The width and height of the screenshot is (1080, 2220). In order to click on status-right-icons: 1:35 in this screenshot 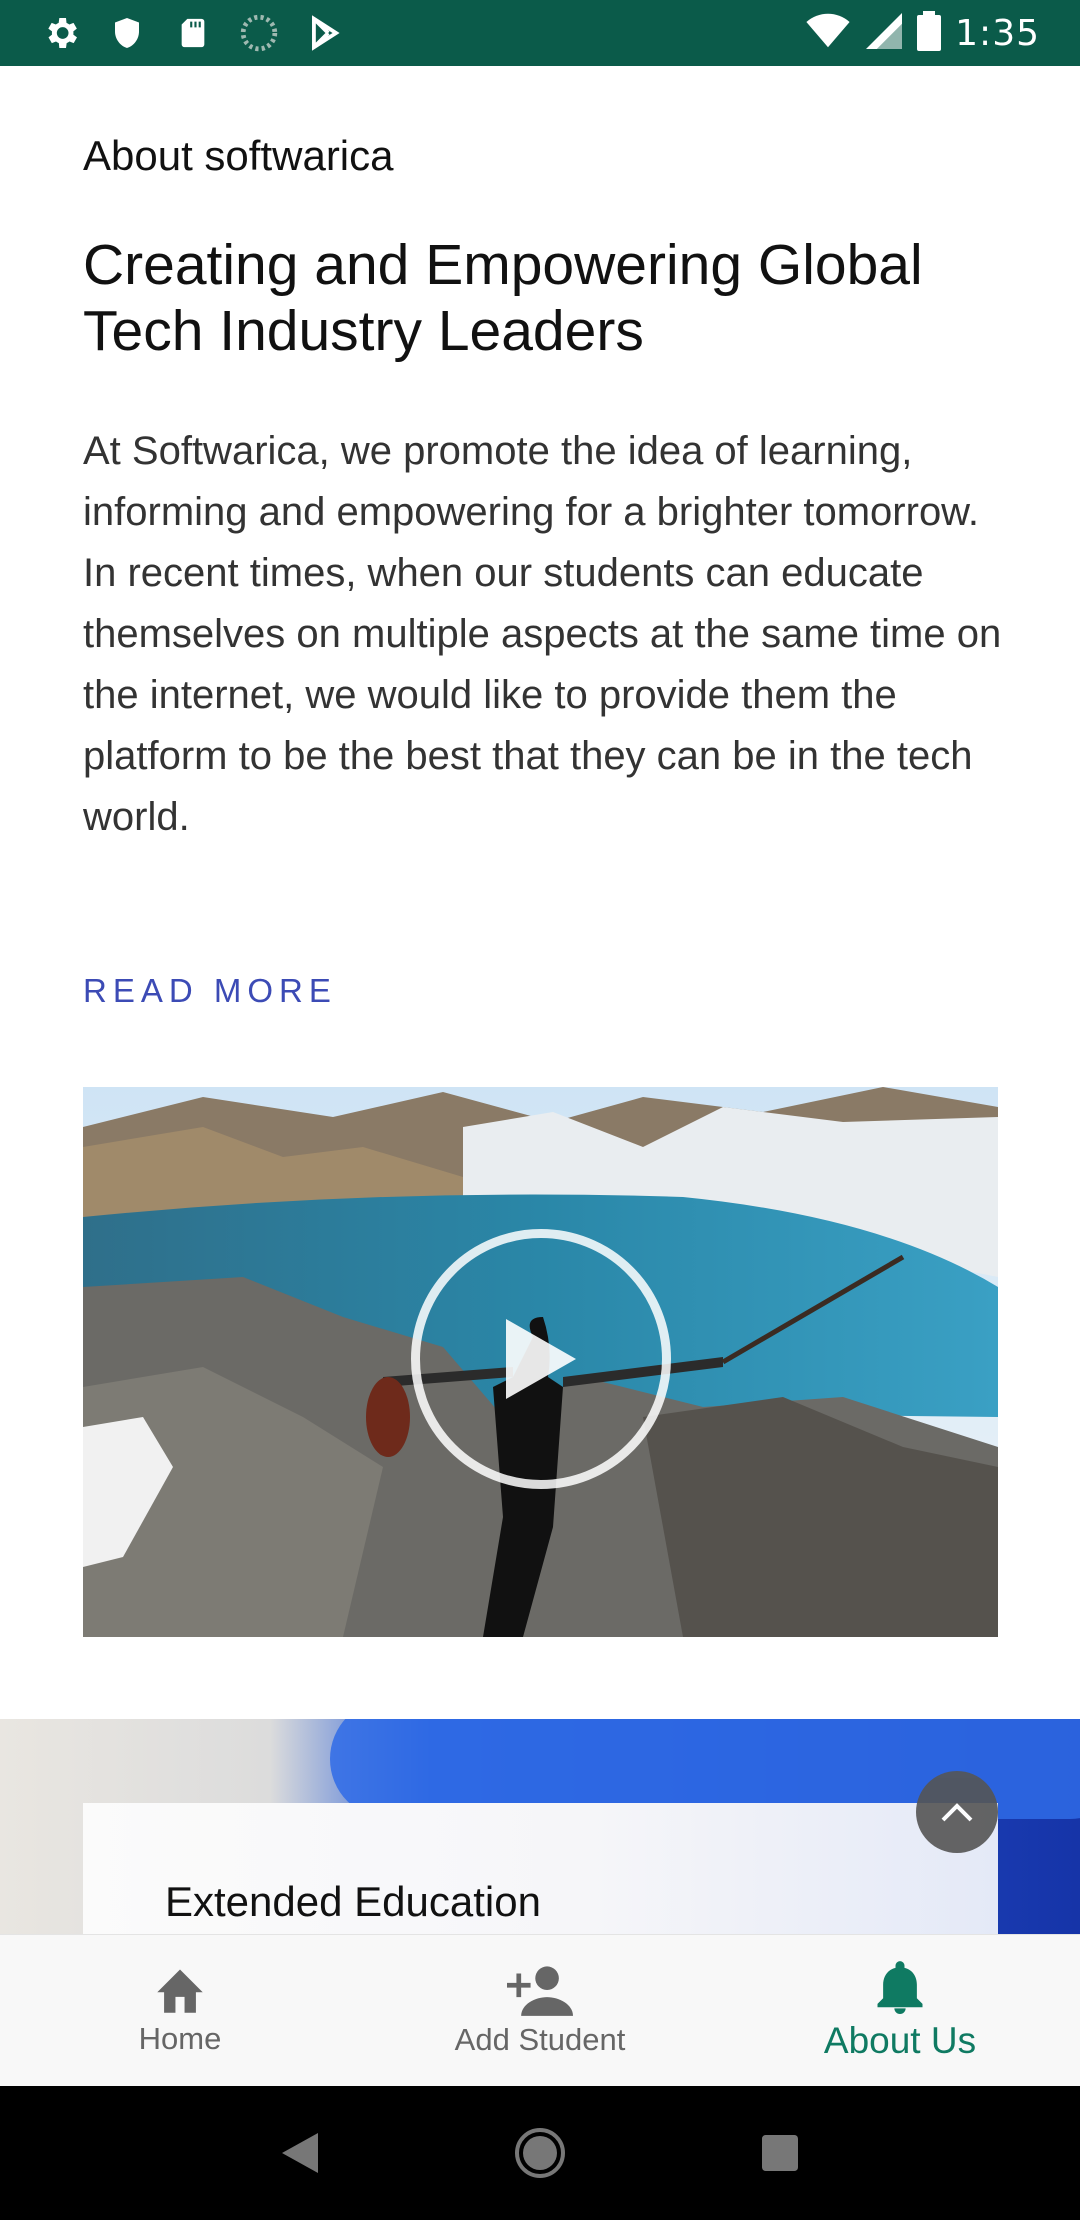, I will do `click(922, 33)`.